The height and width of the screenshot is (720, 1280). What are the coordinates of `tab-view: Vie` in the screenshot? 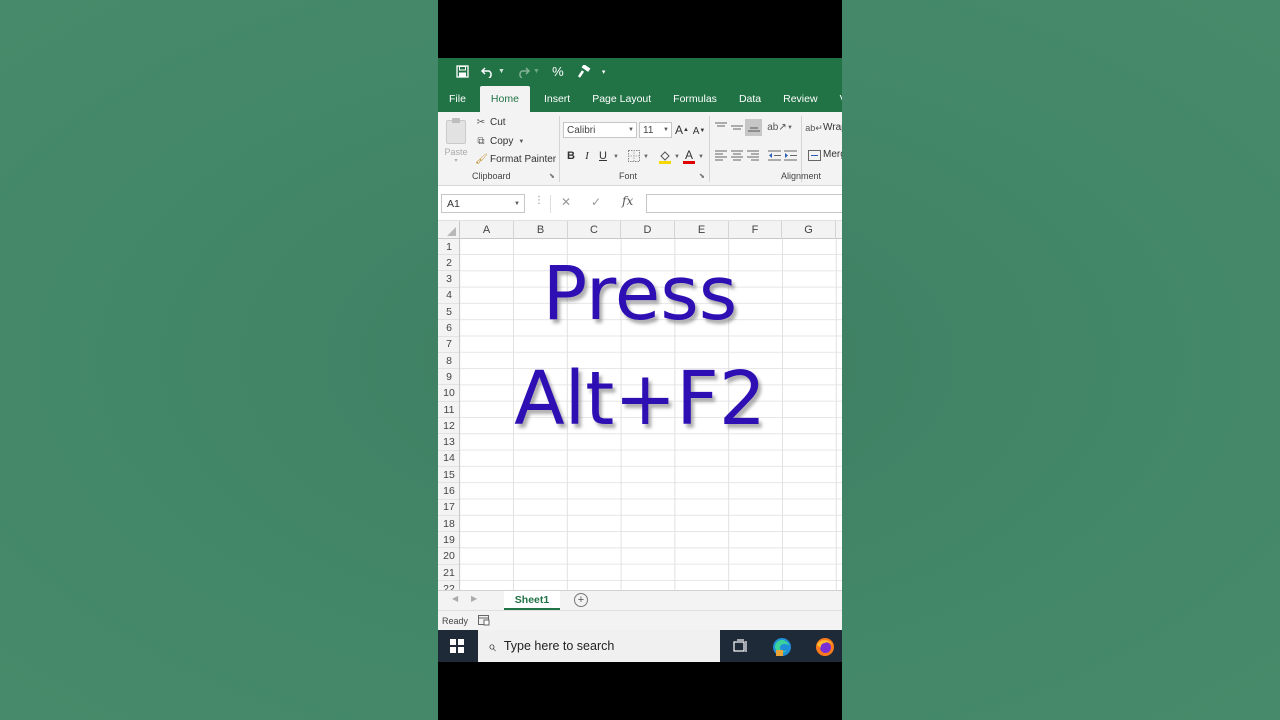 It's located at (835, 99).